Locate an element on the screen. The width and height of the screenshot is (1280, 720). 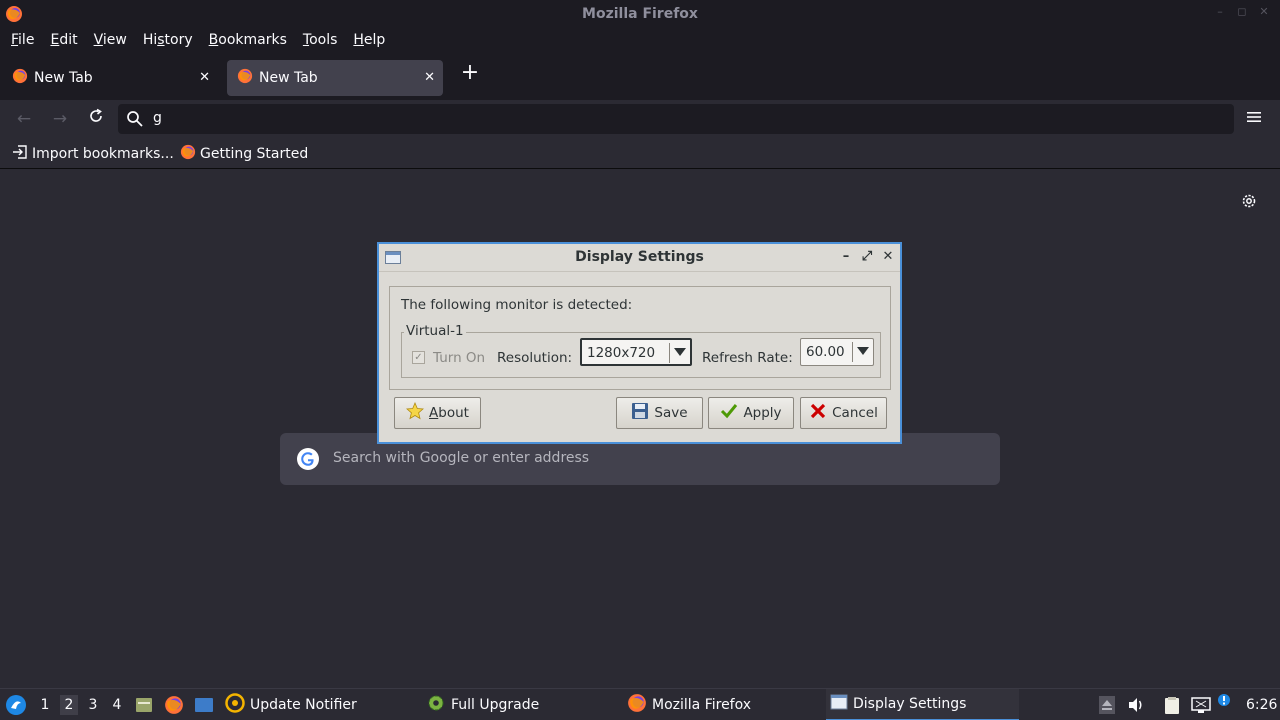
star-icon is located at coordinates (415, 412).